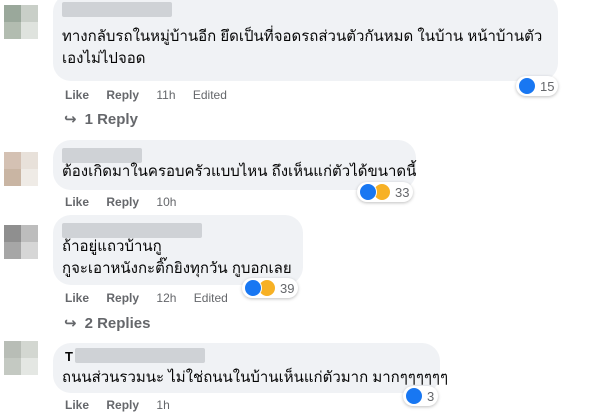 The height and width of the screenshot is (417, 600). Describe the element at coordinates (166, 202) in the screenshot. I see `timestamp: 10h` at that location.